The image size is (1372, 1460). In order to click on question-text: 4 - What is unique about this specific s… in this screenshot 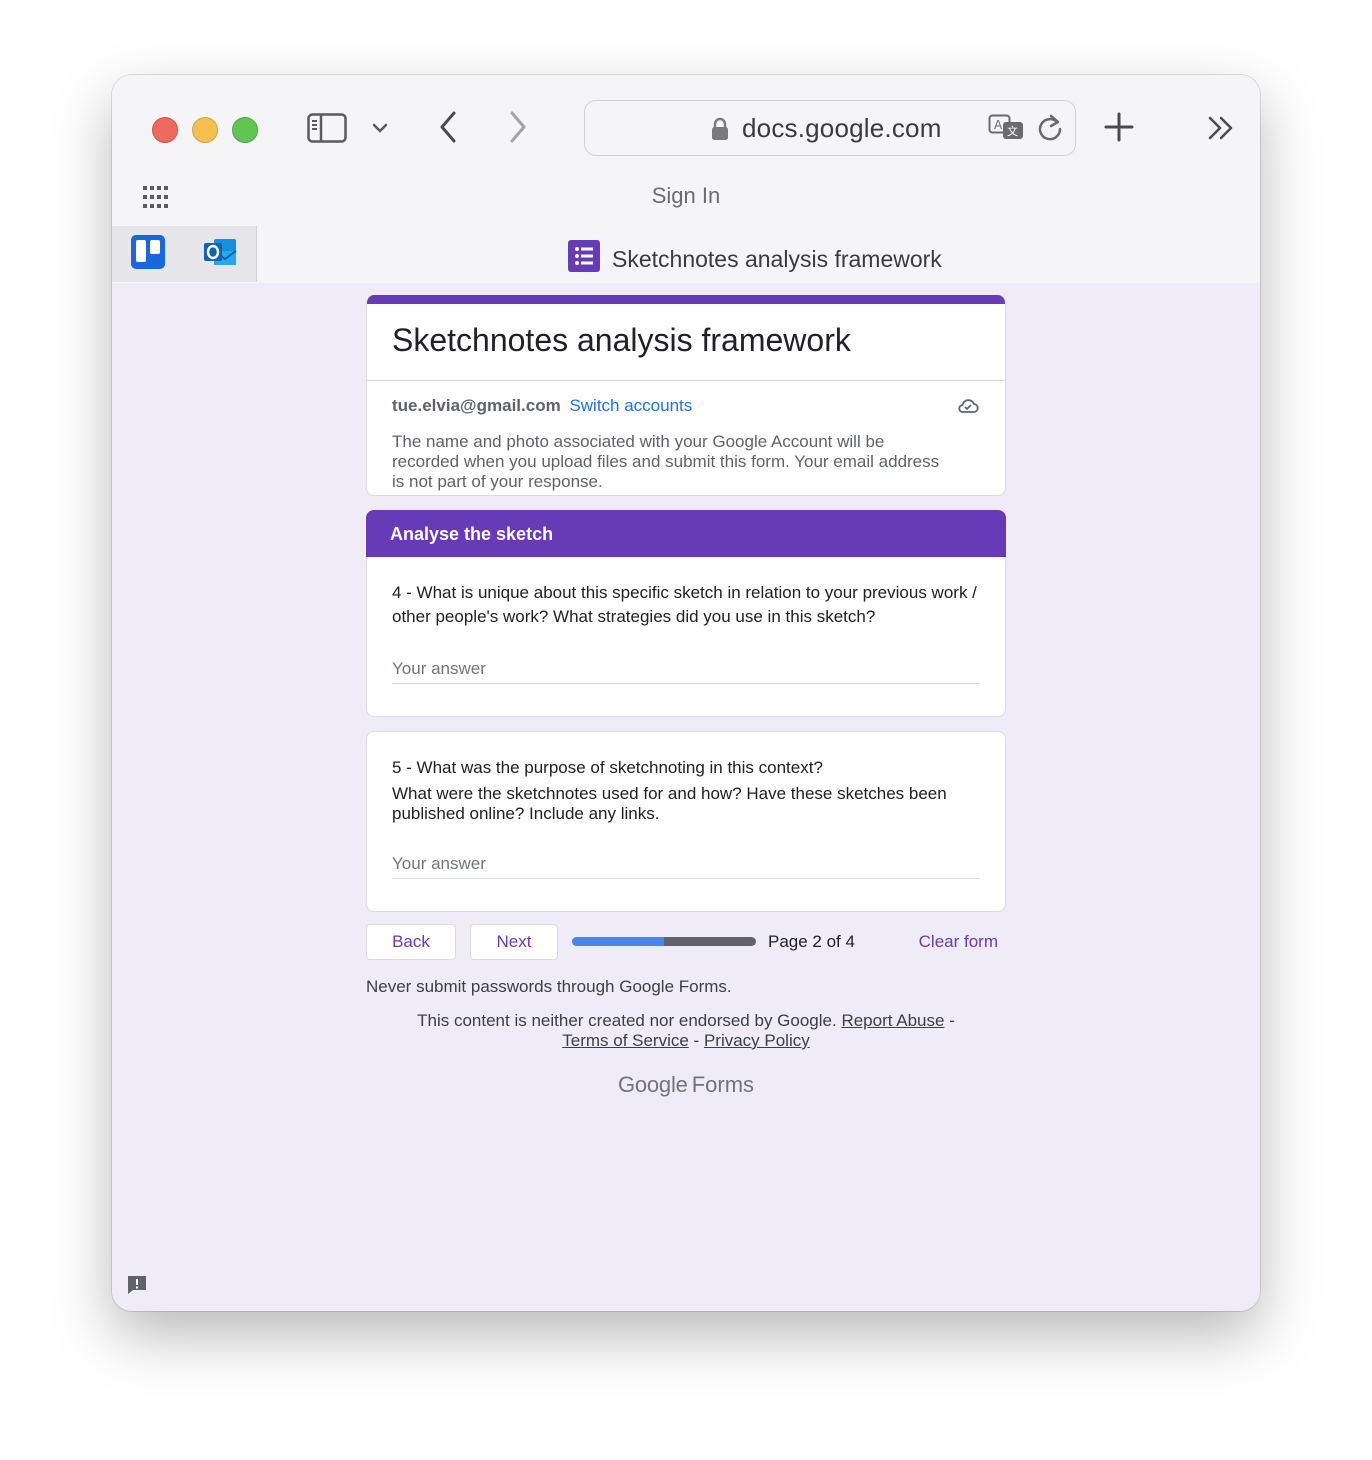, I will do `click(684, 604)`.